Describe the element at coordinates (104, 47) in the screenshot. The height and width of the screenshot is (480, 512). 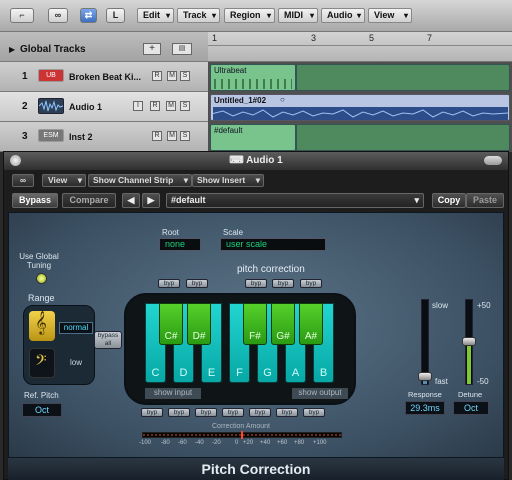
I see `global-tracks-header: ▶ Global Tracks + ▤` at that location.